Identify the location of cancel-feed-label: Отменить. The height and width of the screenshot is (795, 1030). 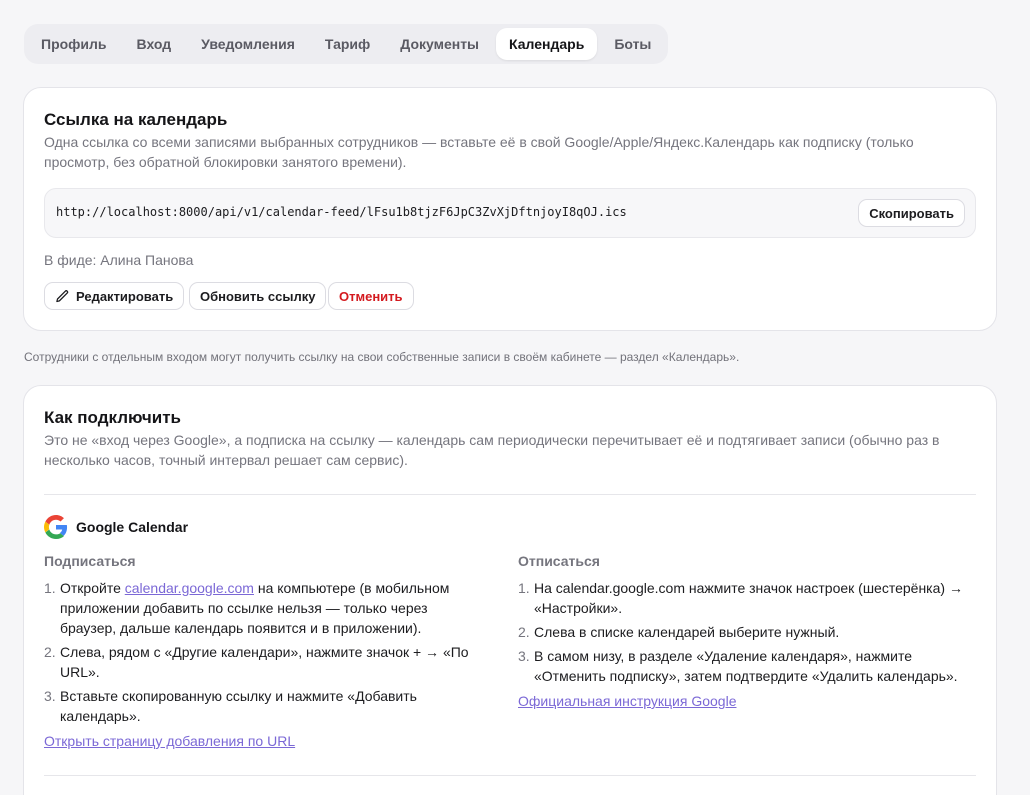
(371, 296).